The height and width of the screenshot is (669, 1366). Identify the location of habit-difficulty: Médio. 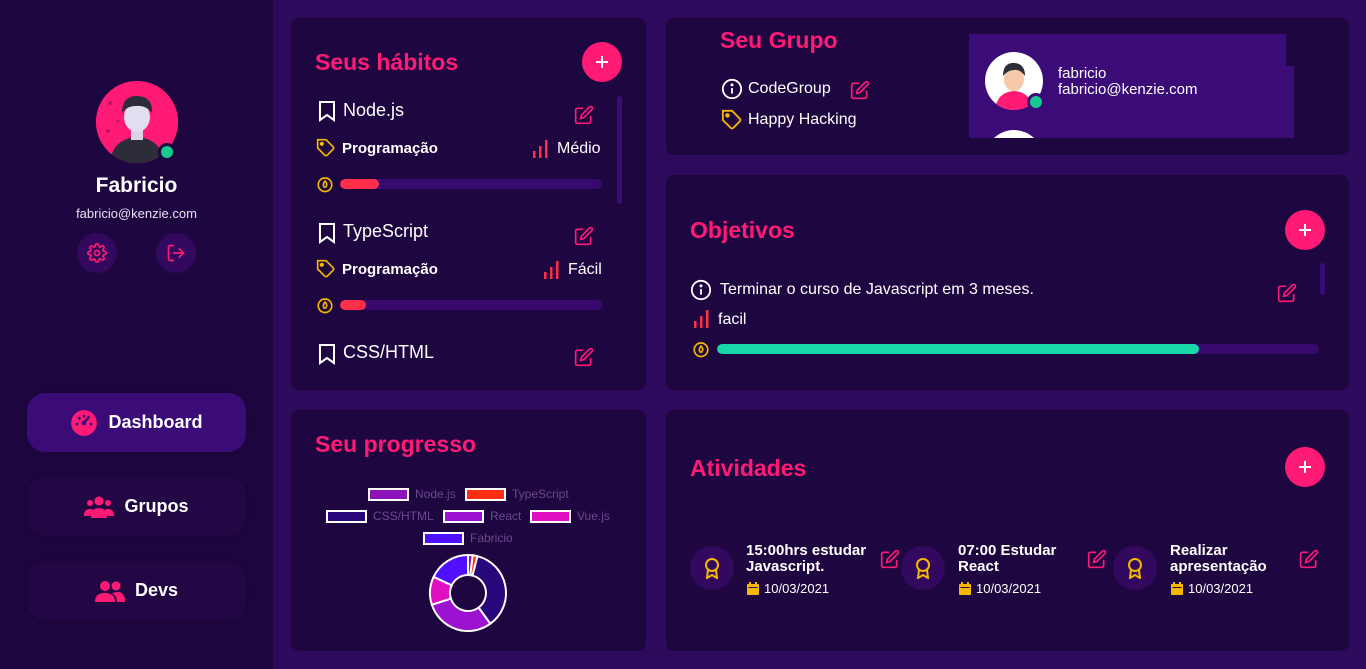
(579, 148).